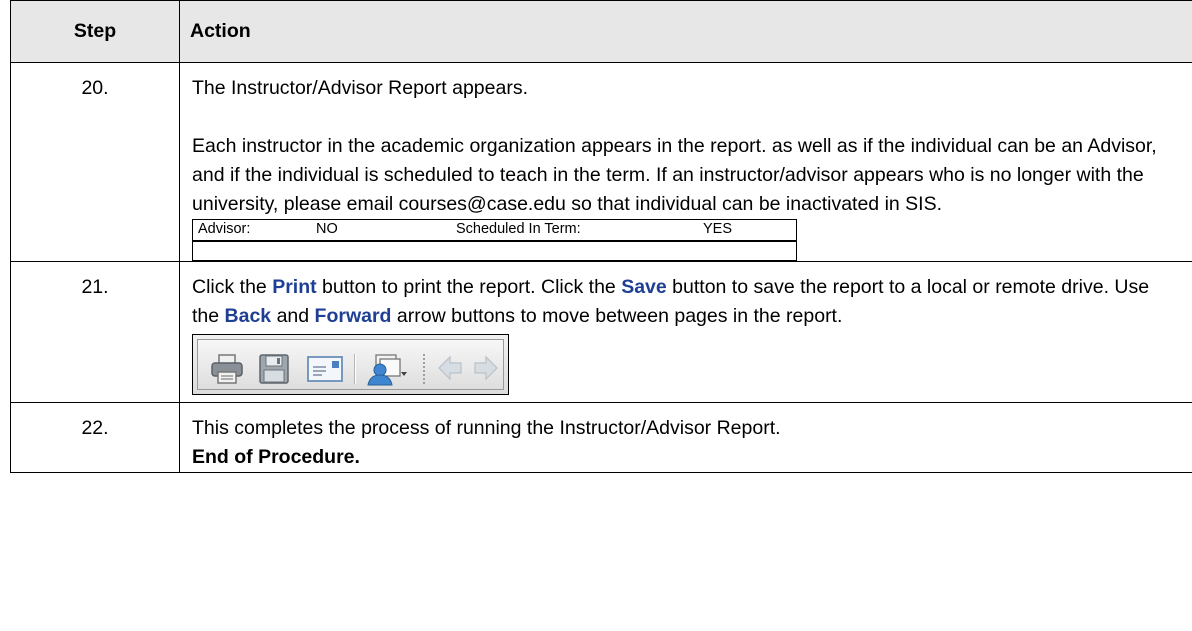 This screenshot has height=631, width=1192. Describe the element at coordinates (450, 368) in the screenshot. I see `back-arrow-icon` at that location.